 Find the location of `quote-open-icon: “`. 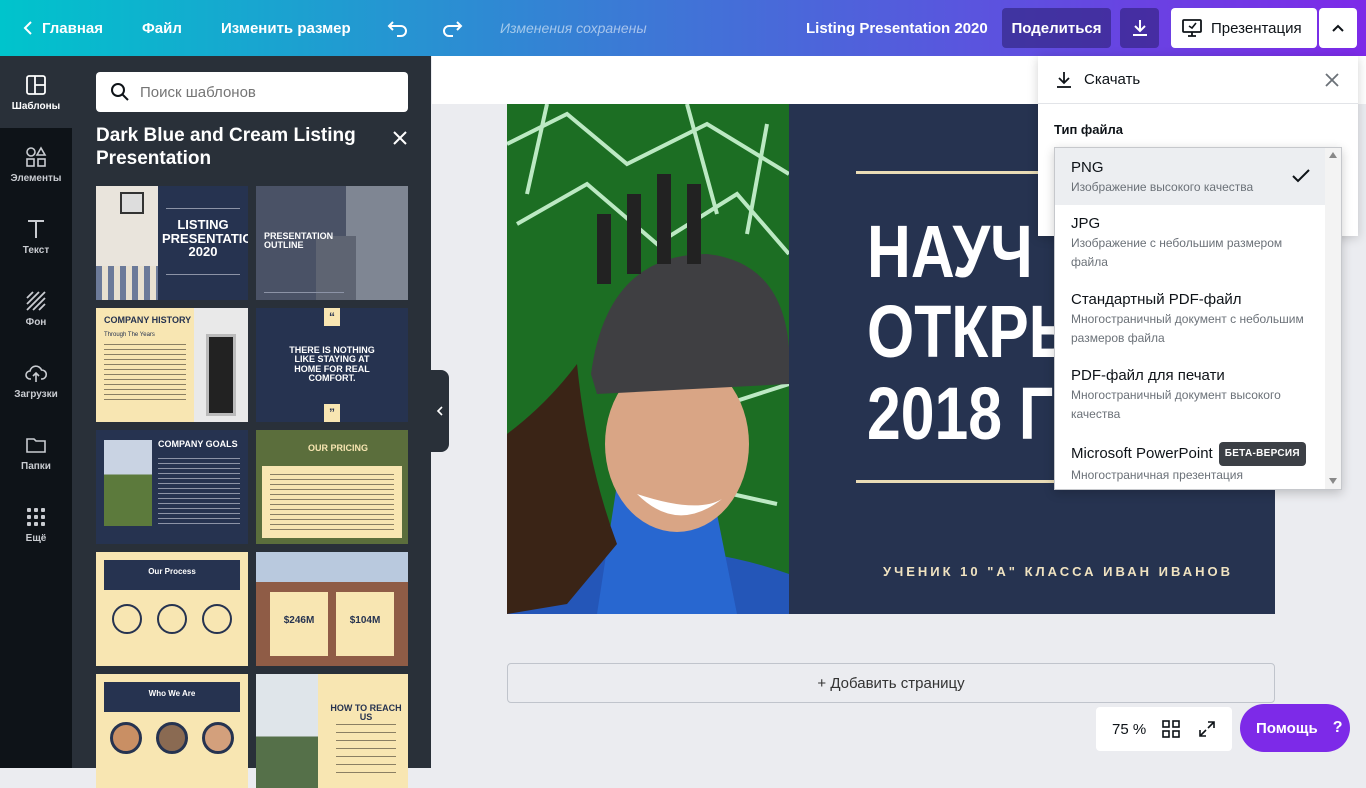

quote-open-icon: “ is located at coordinates (332, 317).